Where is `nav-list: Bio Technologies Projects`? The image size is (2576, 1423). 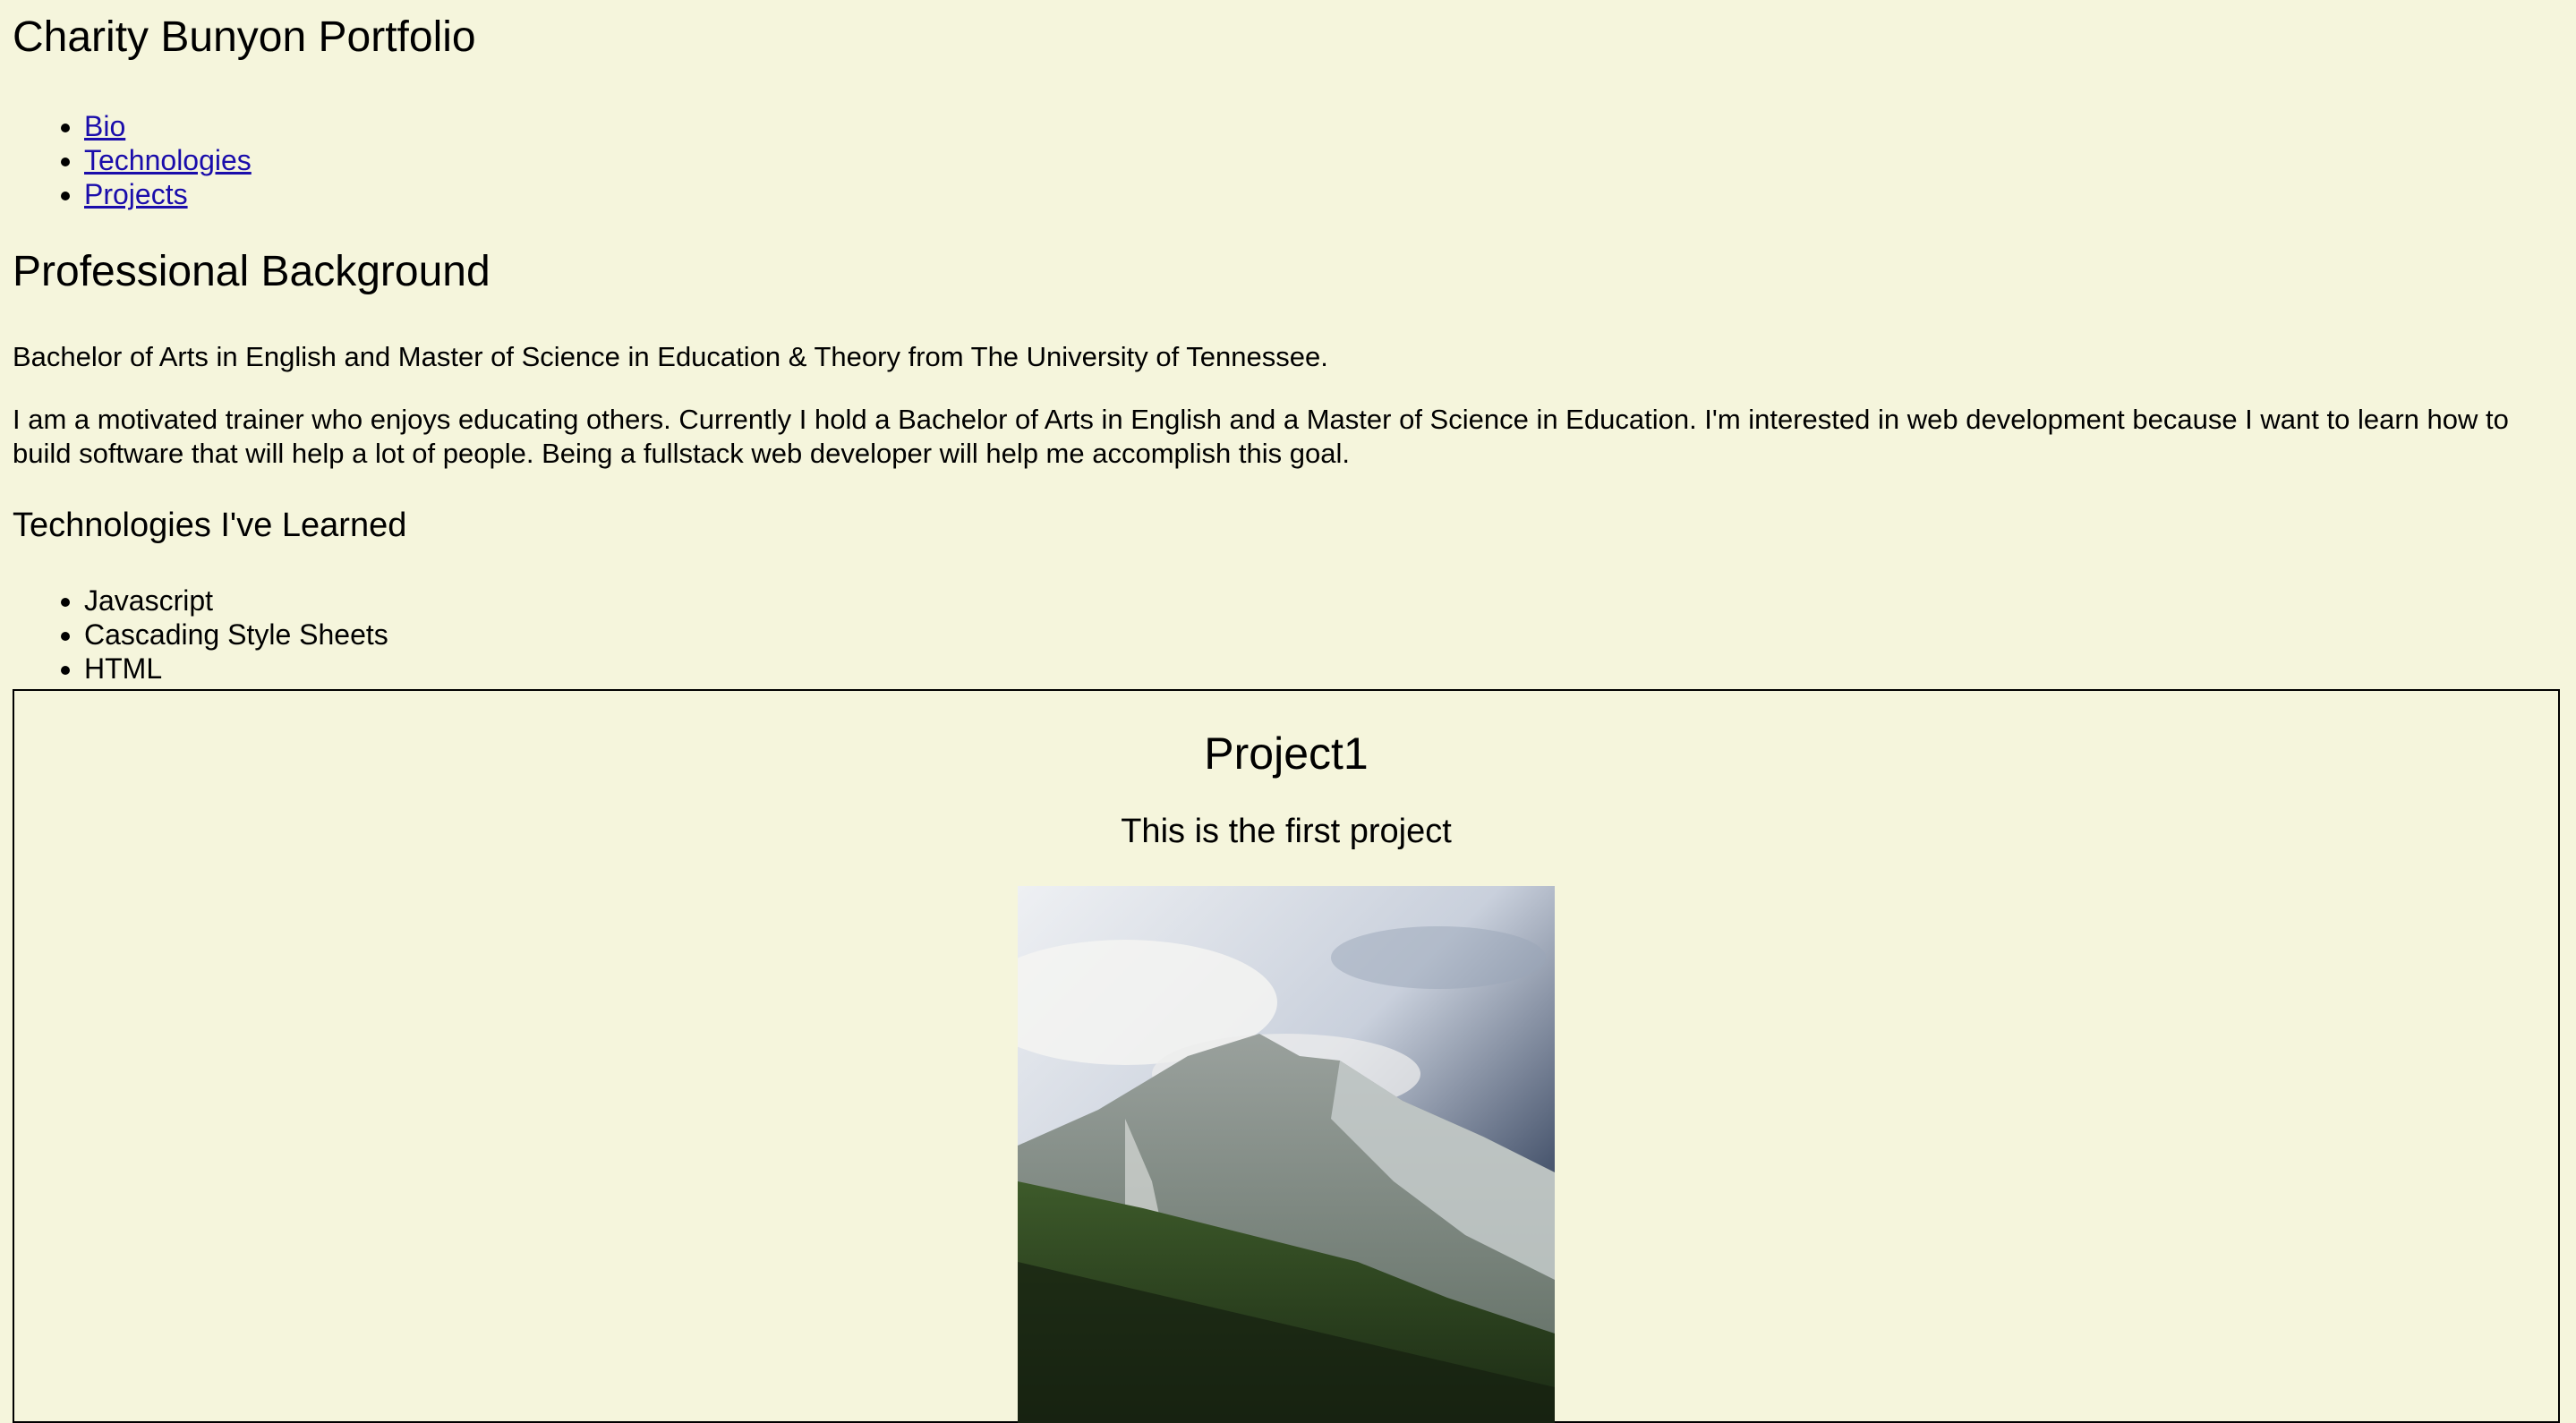 nav-list: Bio Technologies Projects is located at coordinates (1288, 160).